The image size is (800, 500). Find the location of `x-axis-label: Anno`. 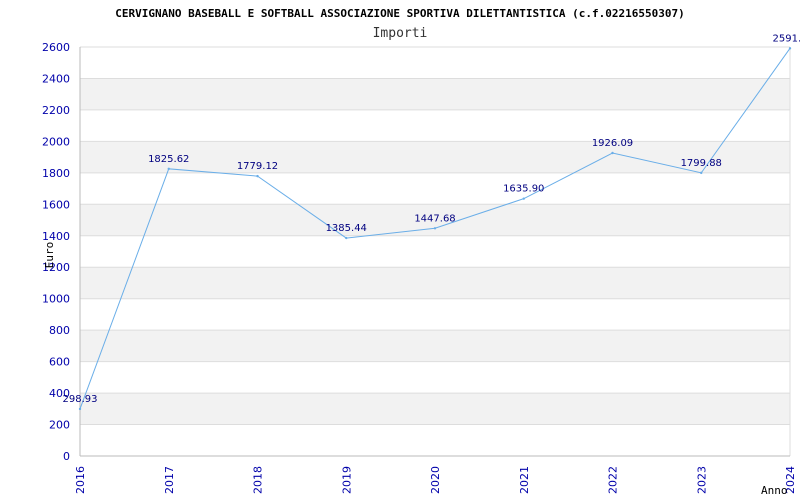

x-axis-label: Anno is located at coordinates (774, 490).